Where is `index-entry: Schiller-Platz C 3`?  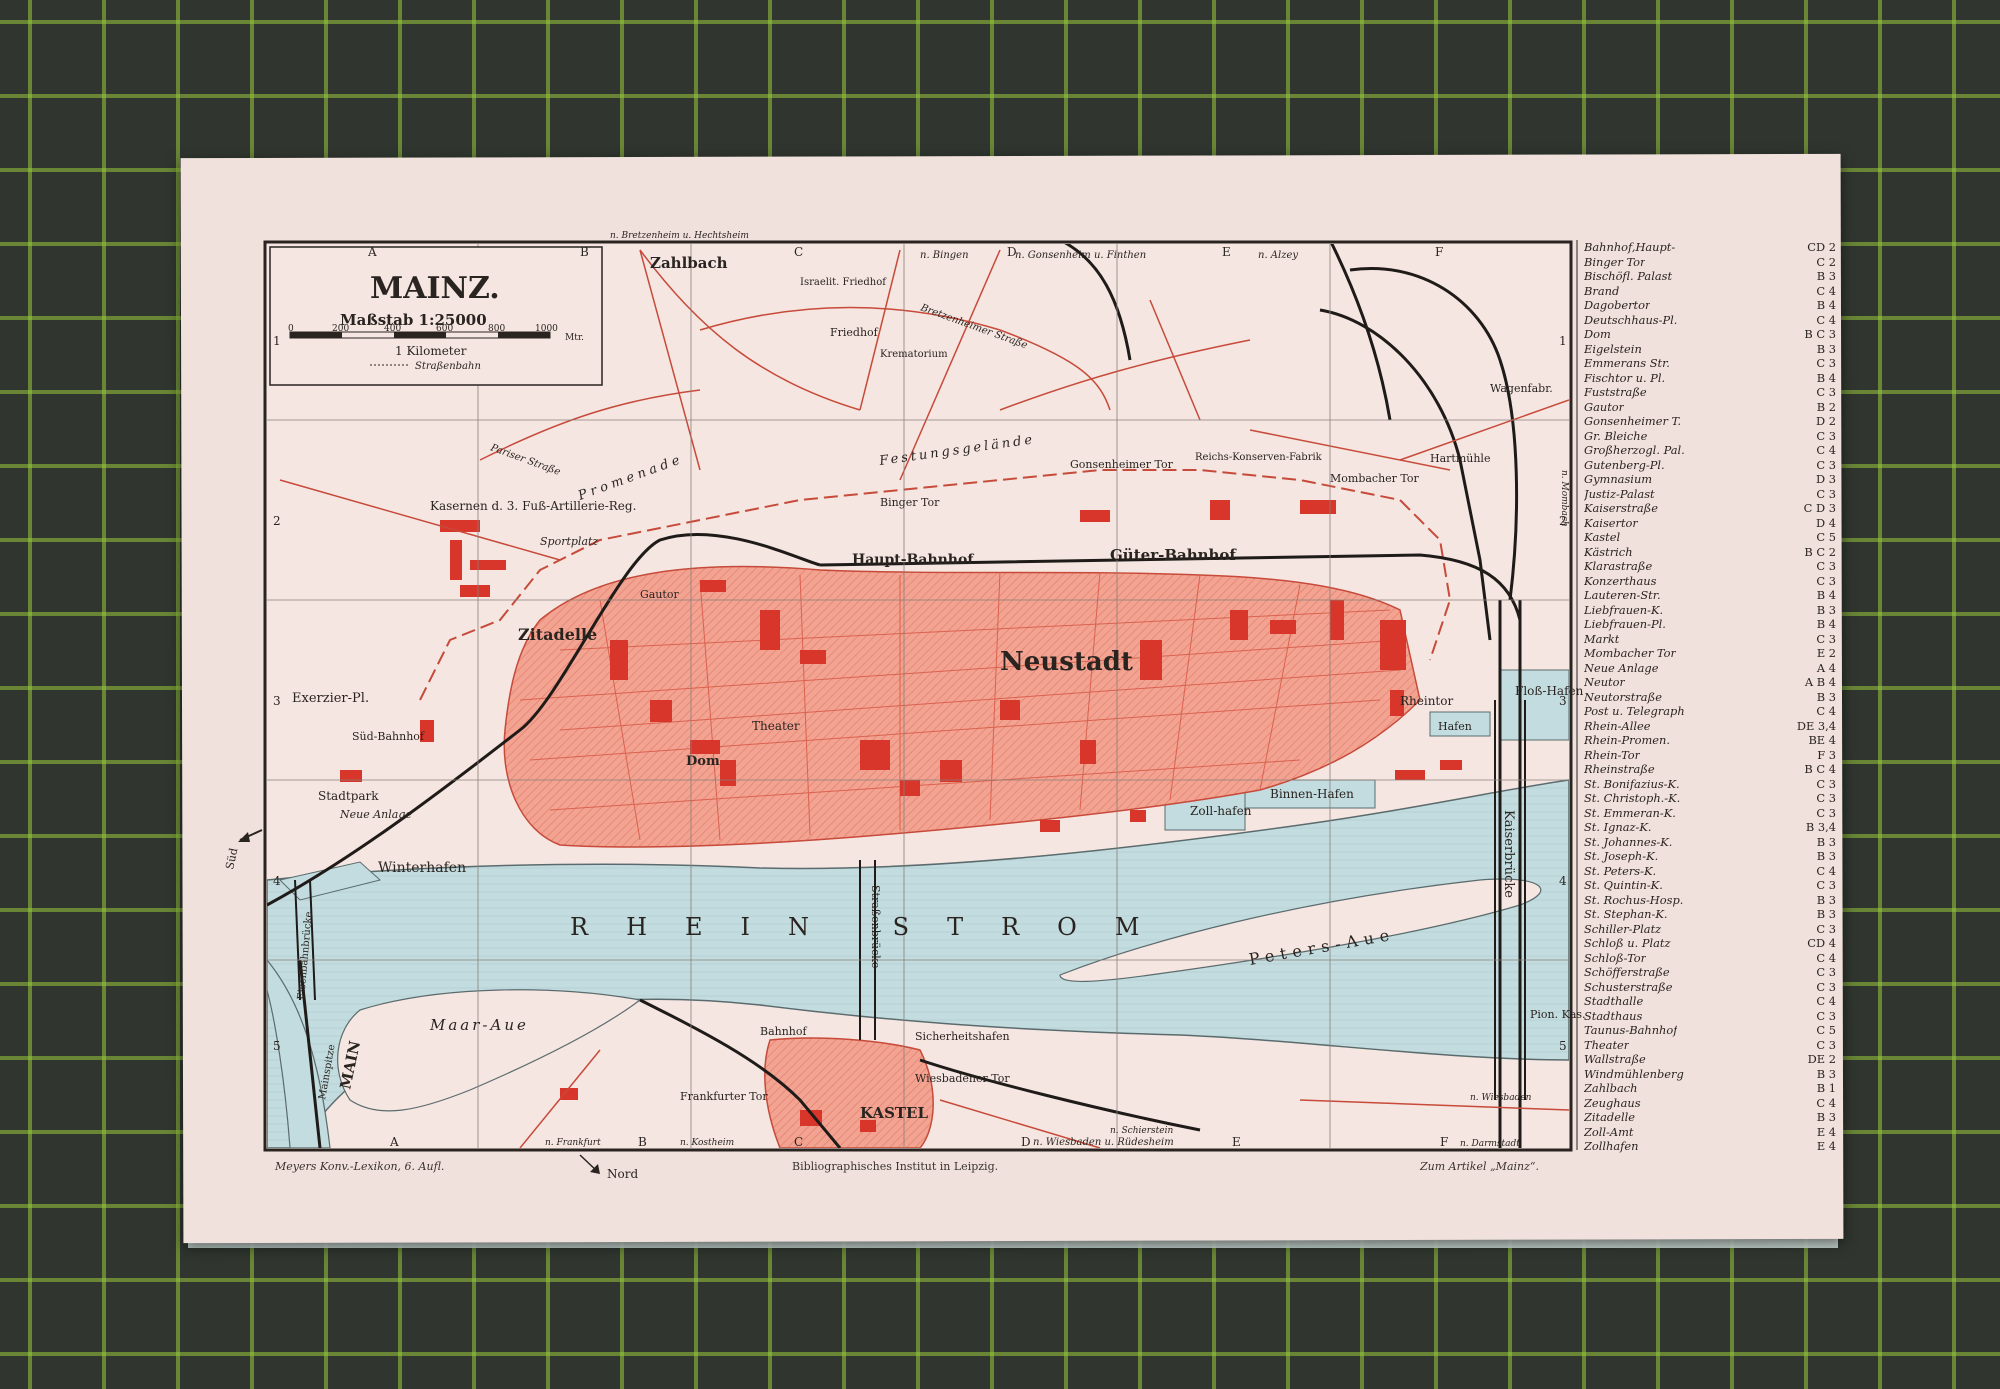 index-entry: Schiller-Platz C 3 is located at coordinates (1710, 929).